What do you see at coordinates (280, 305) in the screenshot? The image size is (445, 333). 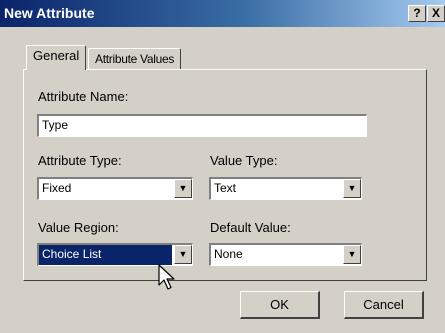 I see `ok-button: OK` at bounding box center [280, 305].